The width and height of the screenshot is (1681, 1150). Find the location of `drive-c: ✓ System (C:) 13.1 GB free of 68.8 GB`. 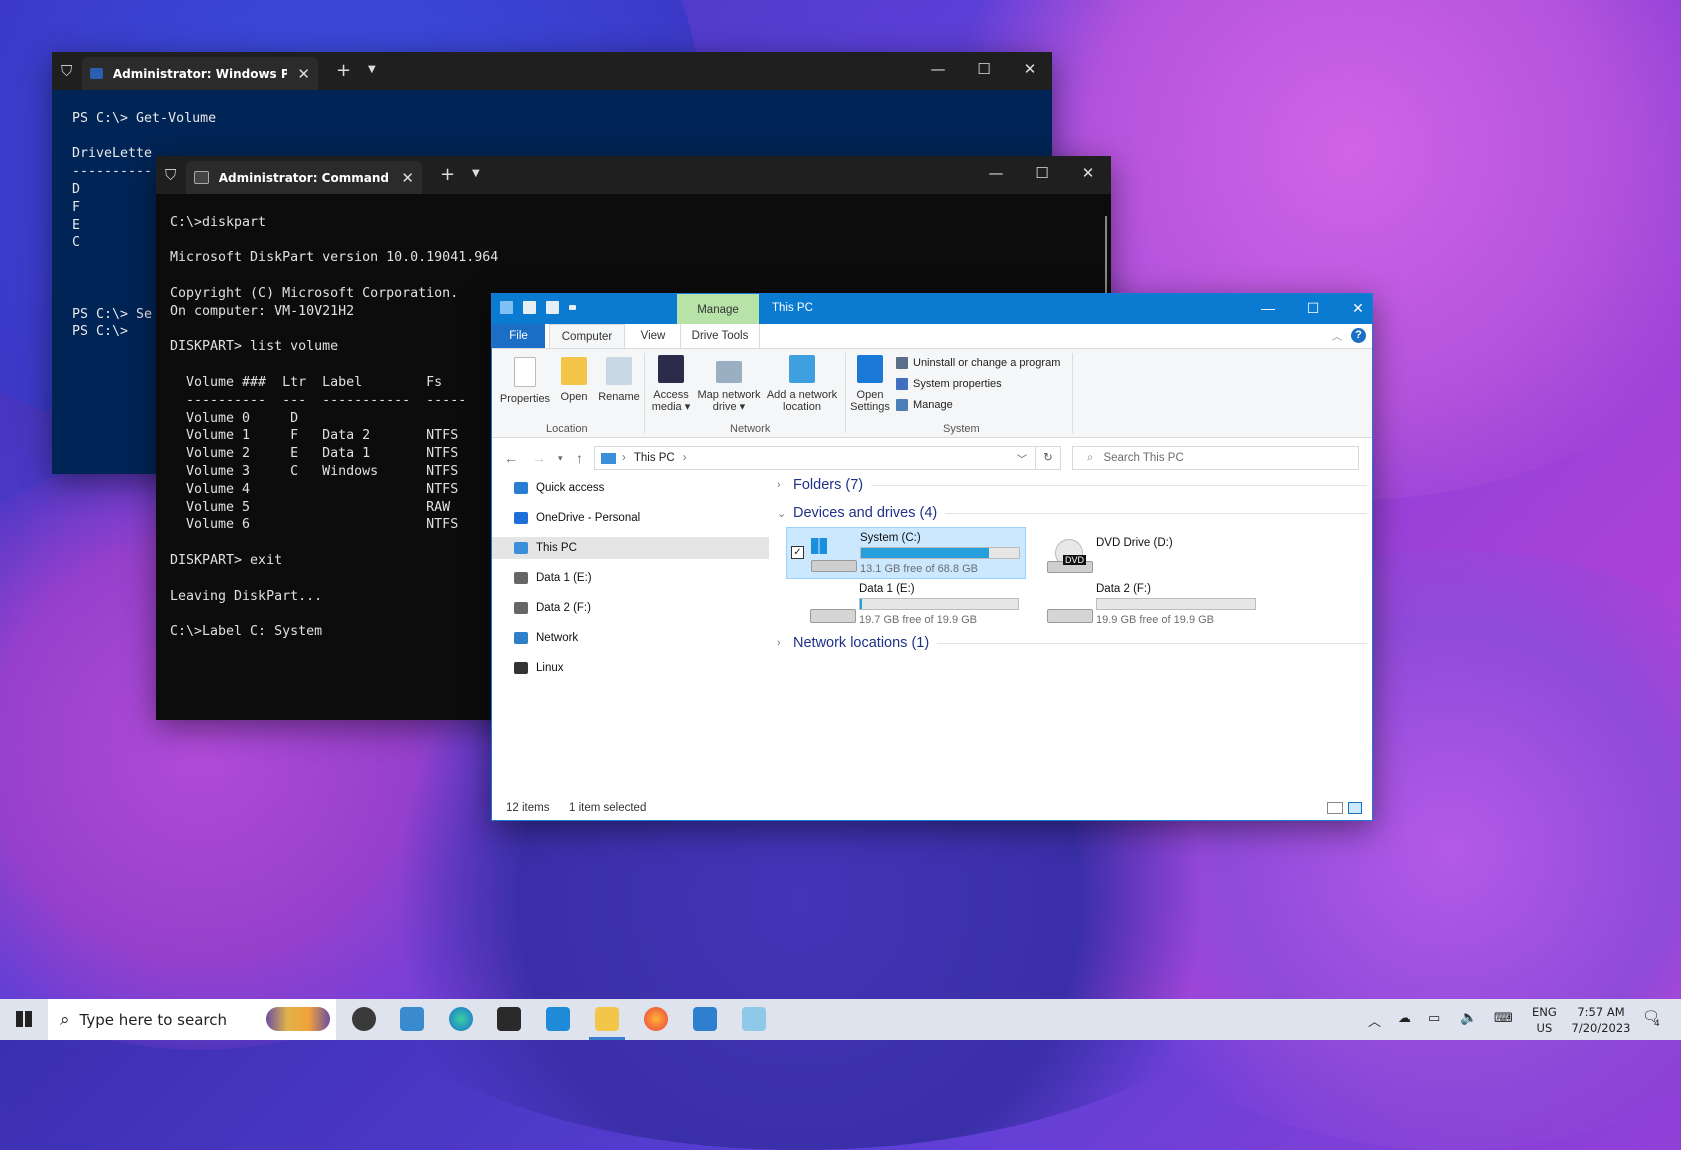

drive-c: ✓ System (C:) 13.1 GB free of 68.8 GB is located at coordinates (906, 553).